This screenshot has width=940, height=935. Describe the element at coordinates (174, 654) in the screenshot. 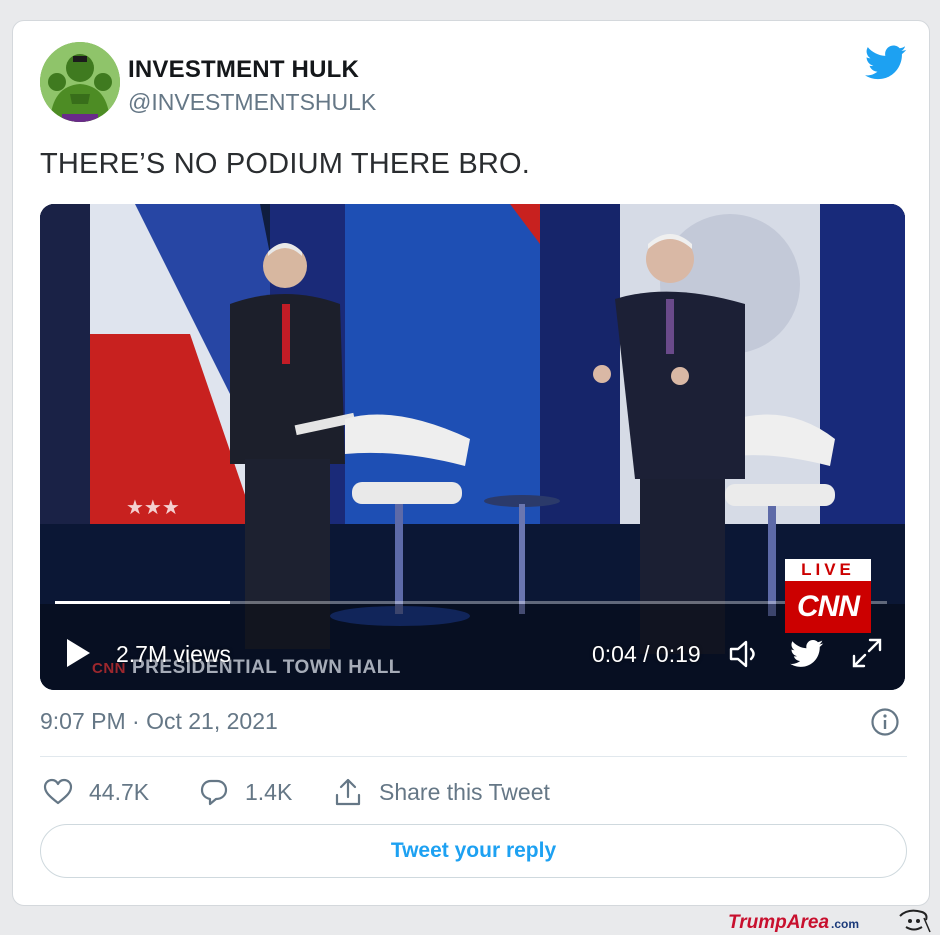

I see `view-count: 2.7M views` at that location.